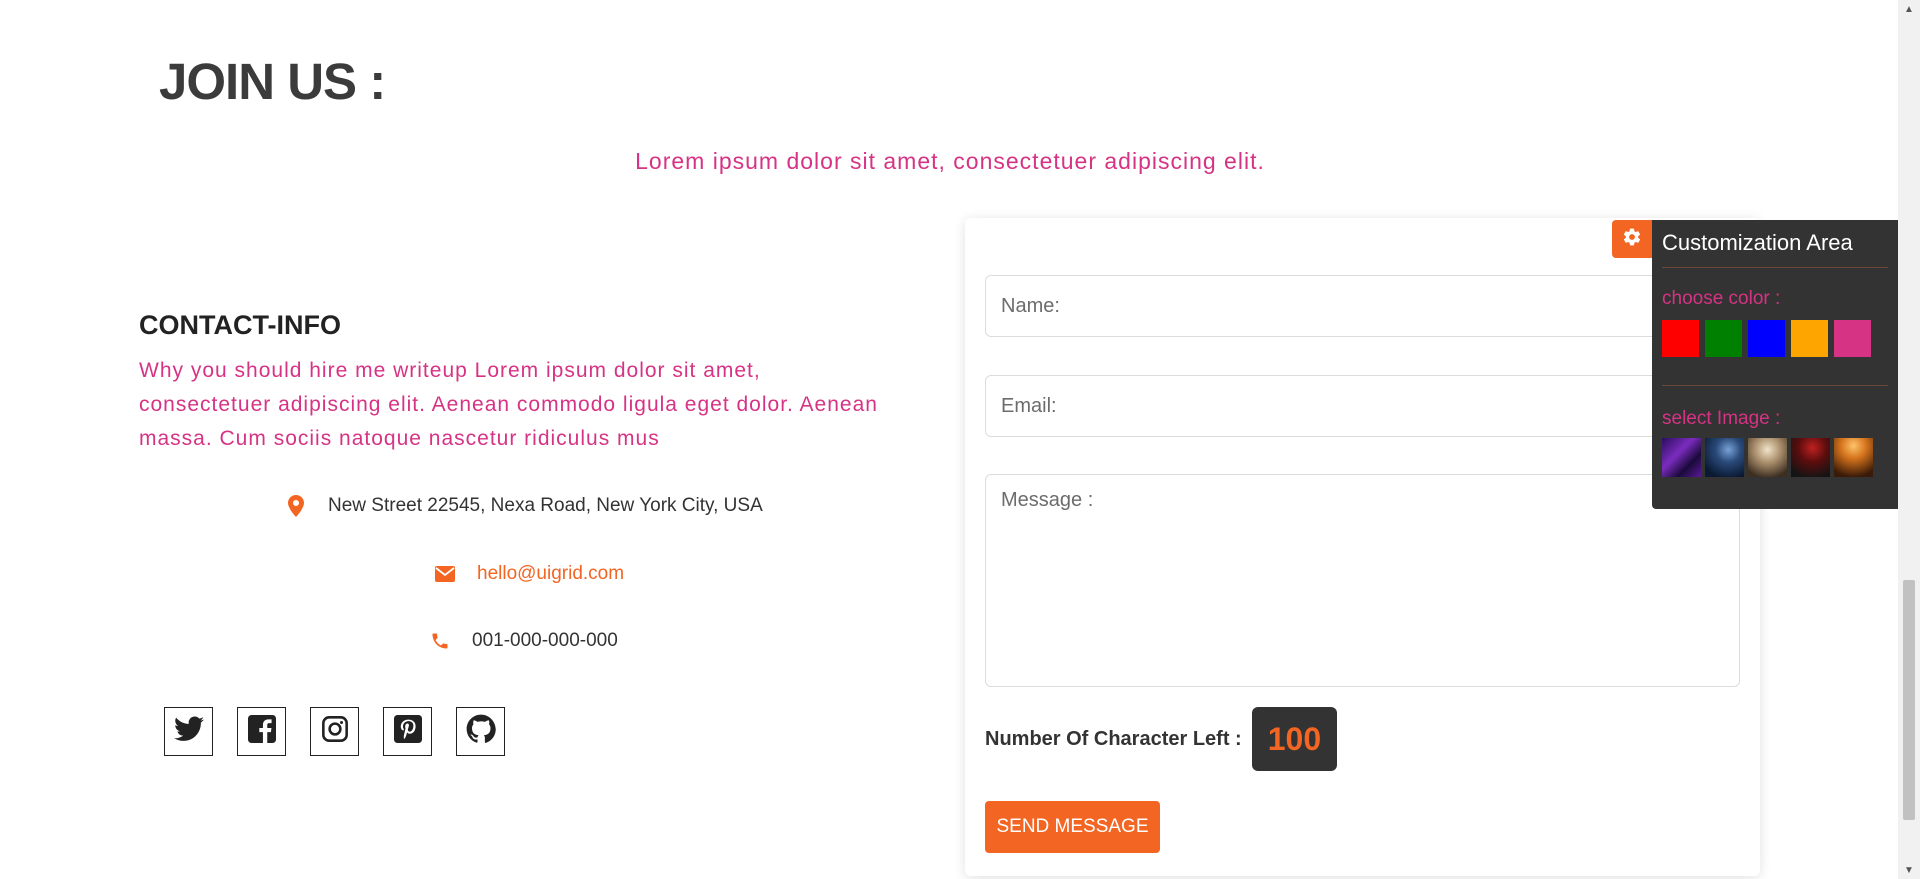 The width and height of the screenshot is (1920, 879). I want to click on email-link: hello@uigrid.com, so click(550, 574).